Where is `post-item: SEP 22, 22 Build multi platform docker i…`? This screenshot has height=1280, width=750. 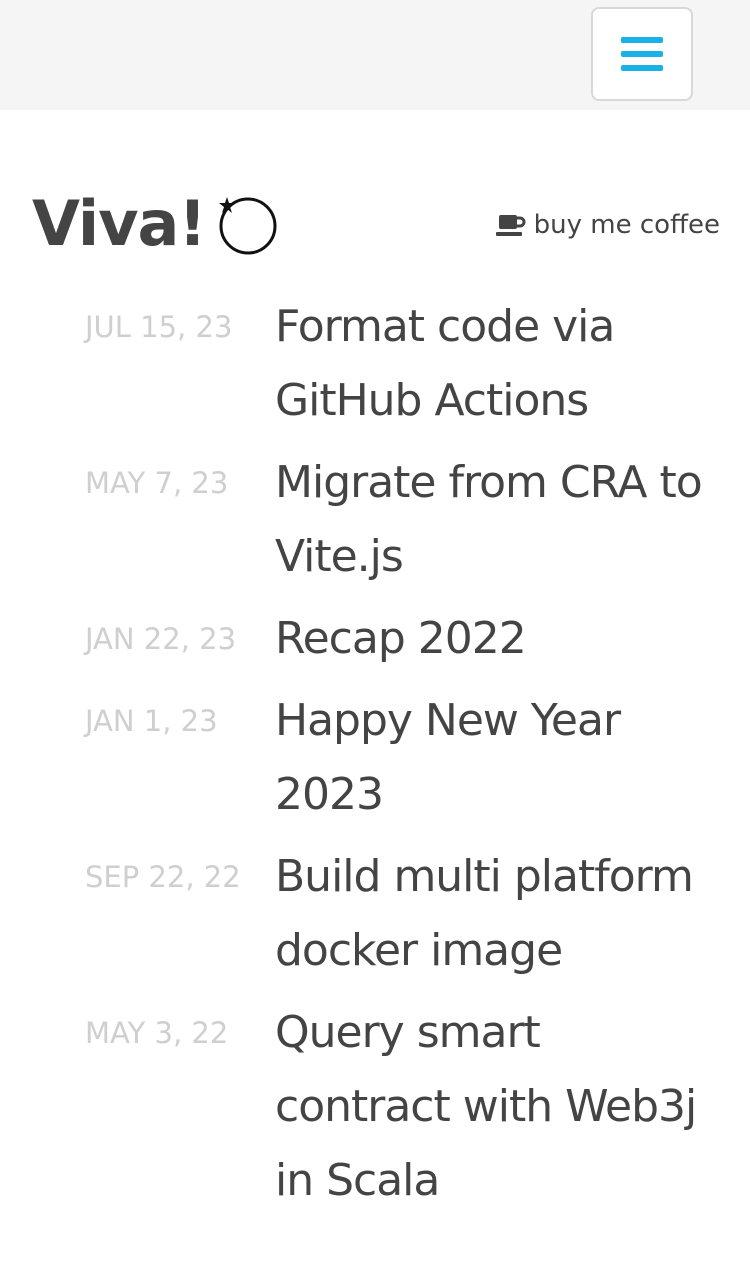
post-item: SEP 22, 22 Build multi platform docker i… is located at coordinates (375, 914).